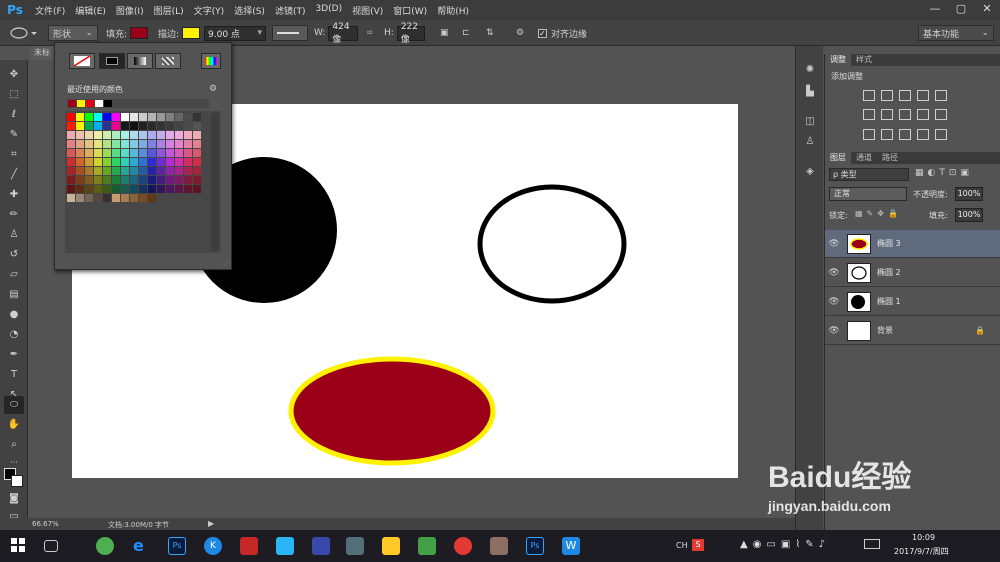 Image resolution: width=1000 pixels, height=562 pixels. Describe the element at coordinates (14, 215) in the screenshot. I see `brush-tool-icon: ✏` at that location.